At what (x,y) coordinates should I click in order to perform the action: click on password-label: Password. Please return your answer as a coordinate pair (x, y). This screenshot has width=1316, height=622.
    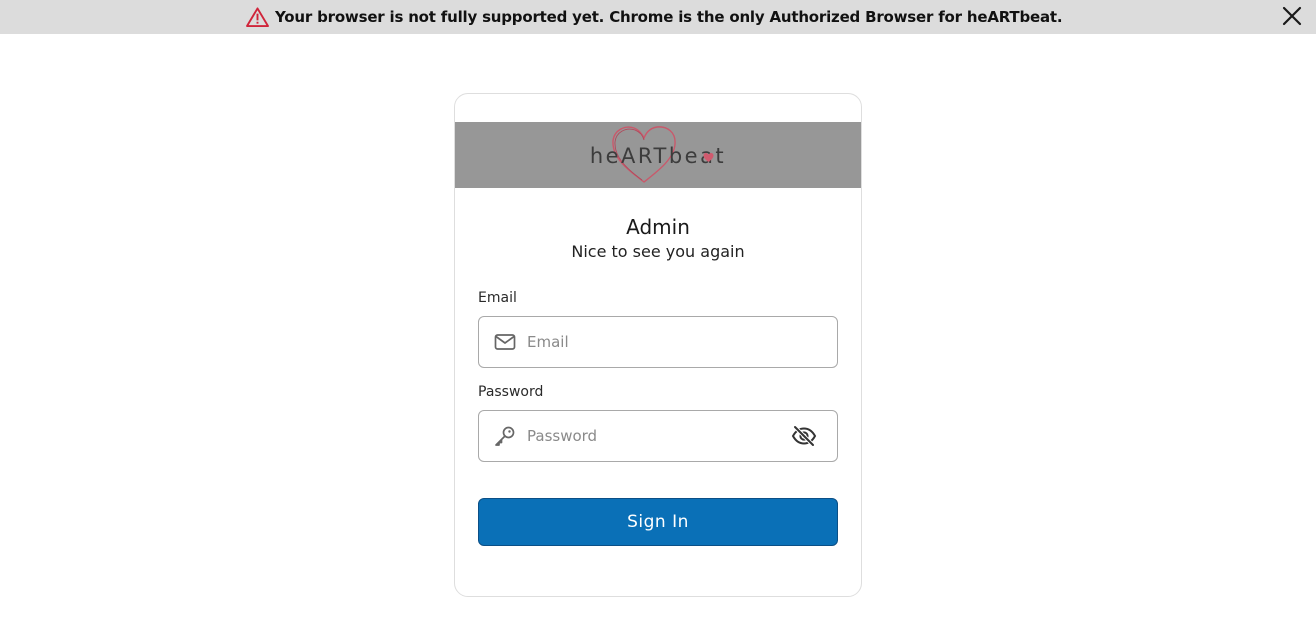
    Looking at the image, I should click on (511, 392).